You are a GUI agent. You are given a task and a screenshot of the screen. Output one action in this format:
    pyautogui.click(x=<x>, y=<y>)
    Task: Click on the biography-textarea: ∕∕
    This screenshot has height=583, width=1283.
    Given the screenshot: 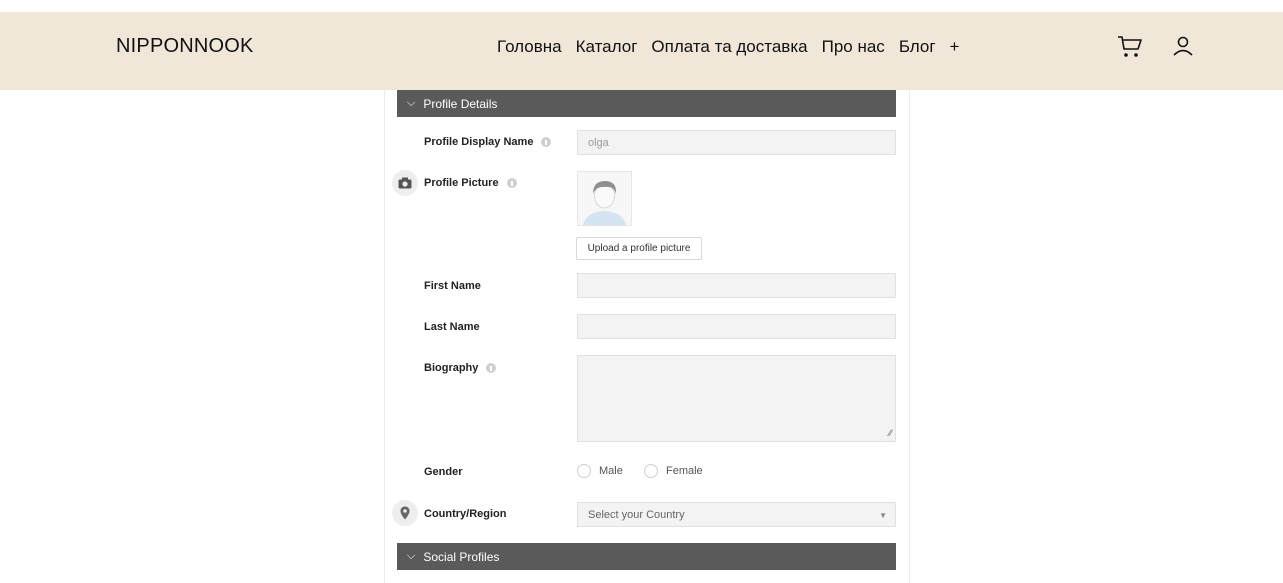 What is the action you would take?
    pyautogui.click(x=736, y=398)
    